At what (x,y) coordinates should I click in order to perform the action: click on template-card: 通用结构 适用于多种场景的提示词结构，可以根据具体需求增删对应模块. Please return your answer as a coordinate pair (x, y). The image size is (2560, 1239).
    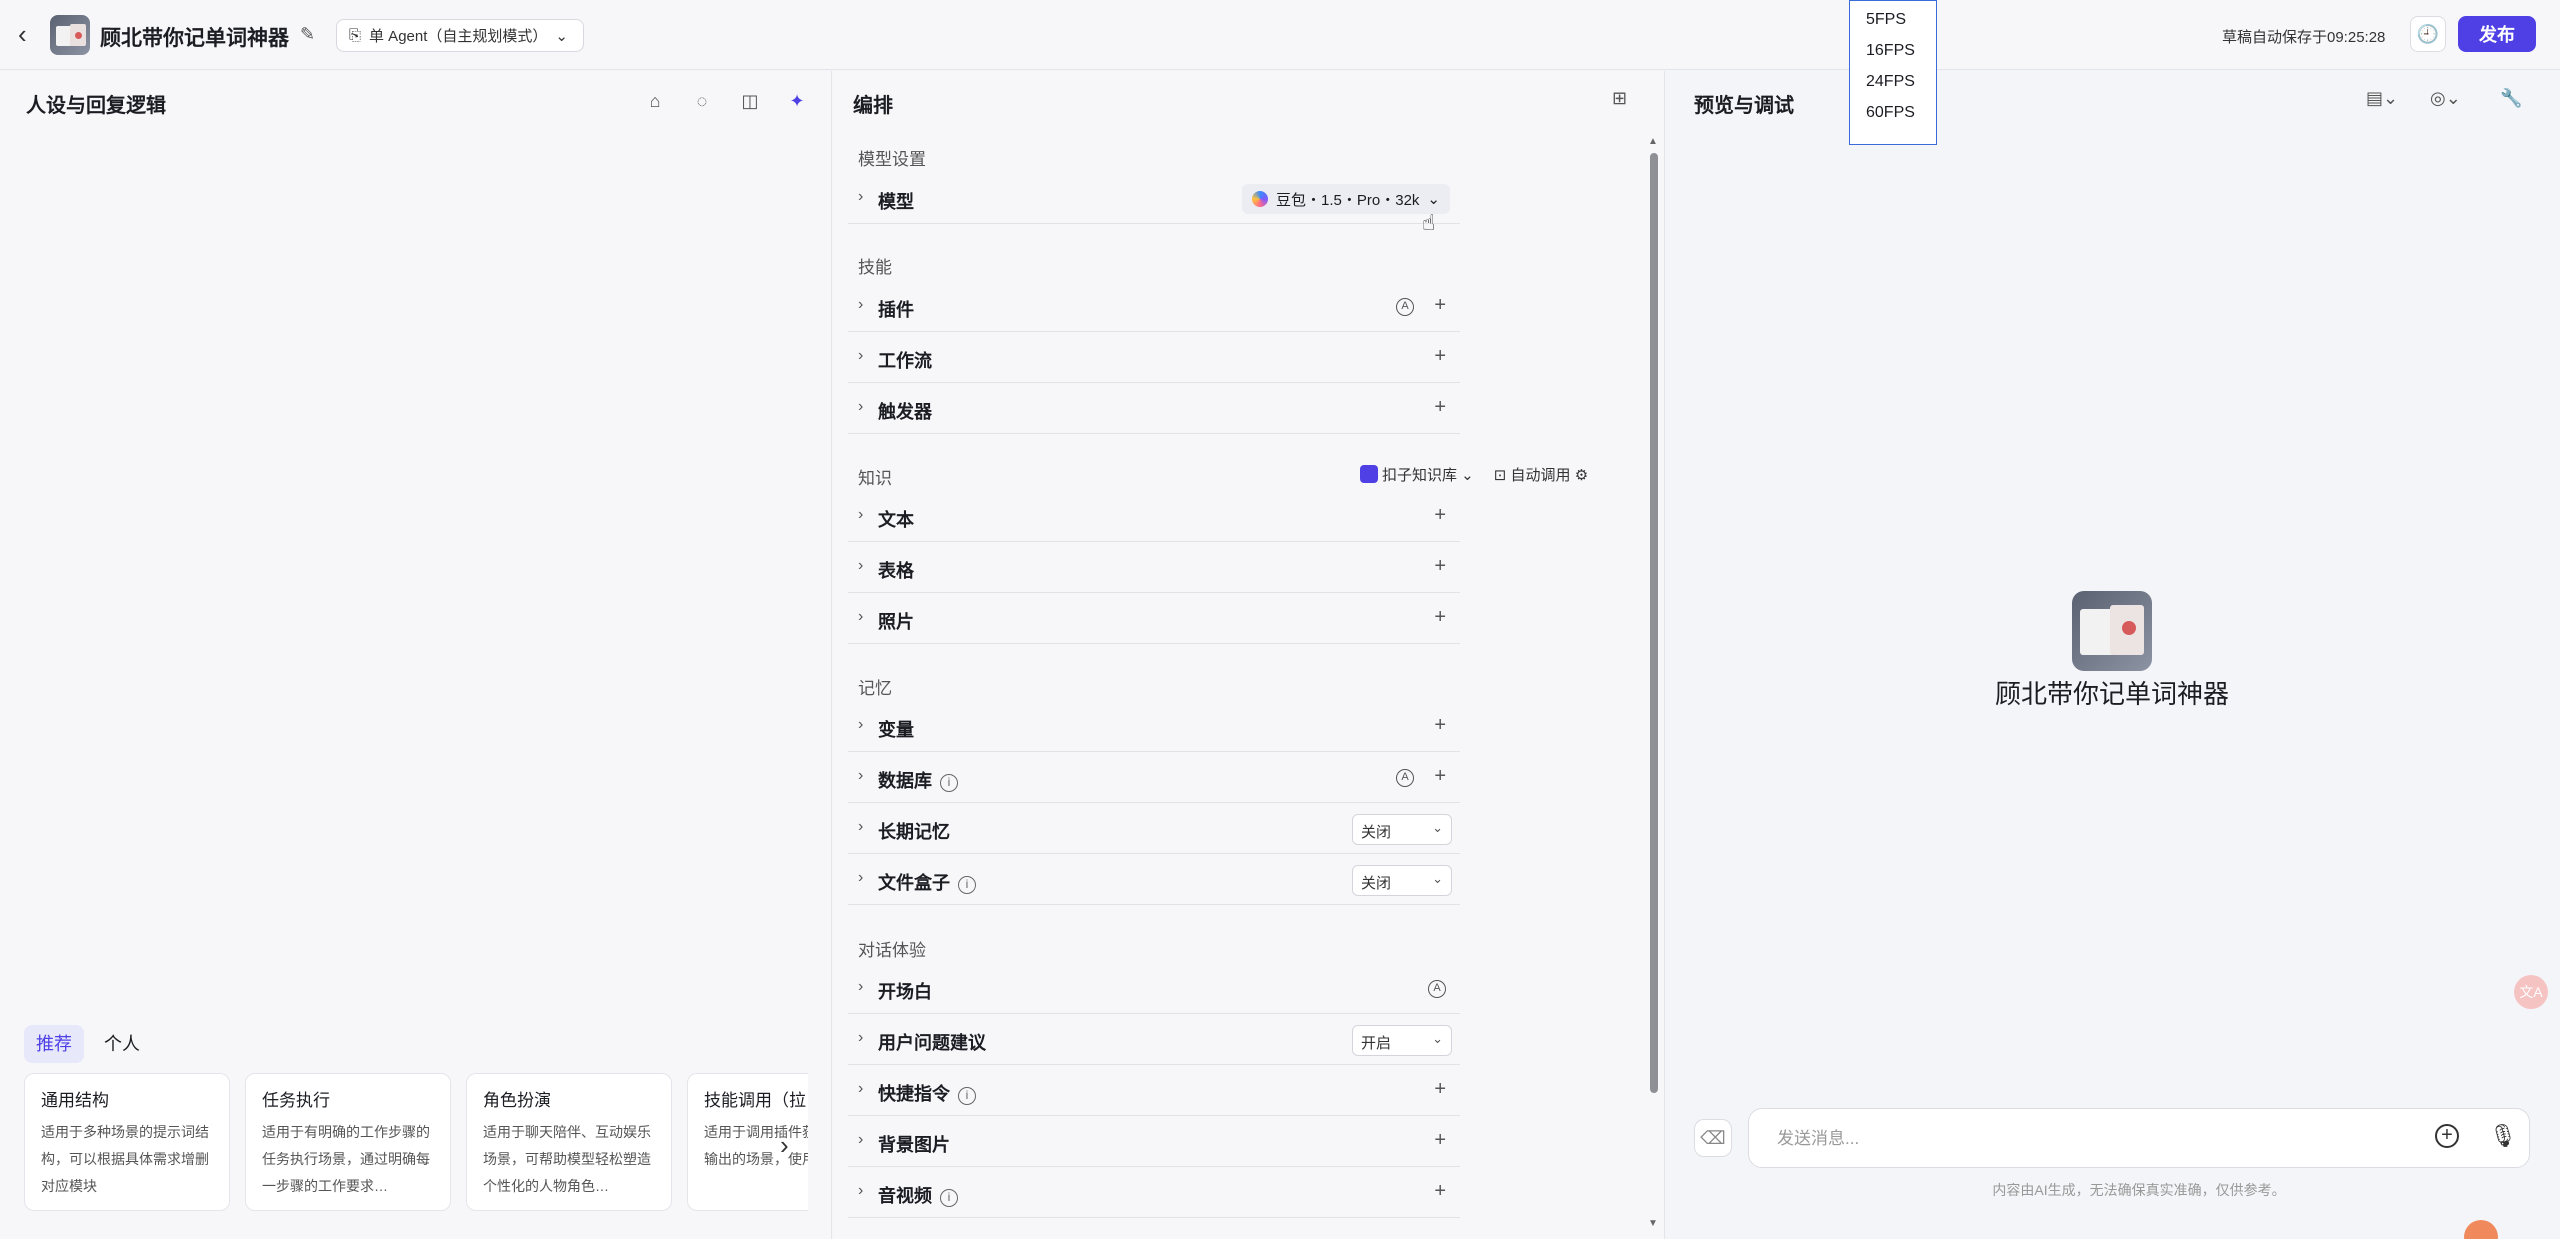
    Looking at the image, I should click on (127, 1142).